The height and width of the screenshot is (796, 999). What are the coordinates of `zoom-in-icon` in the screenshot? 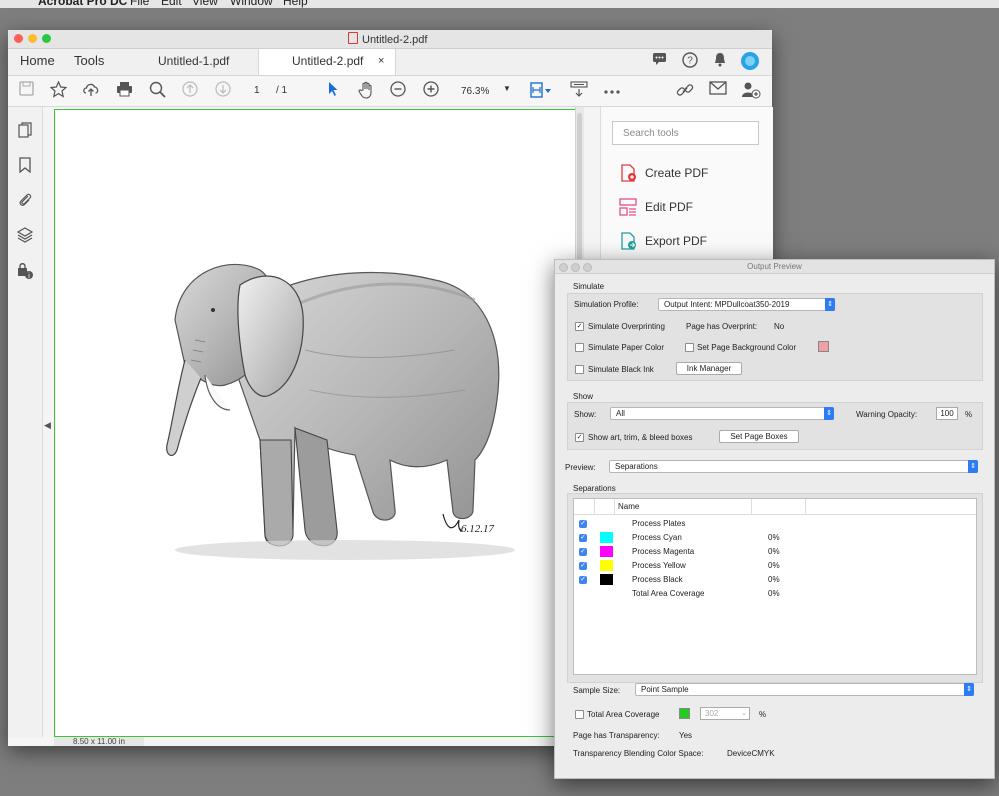 It's located at (431, 91).